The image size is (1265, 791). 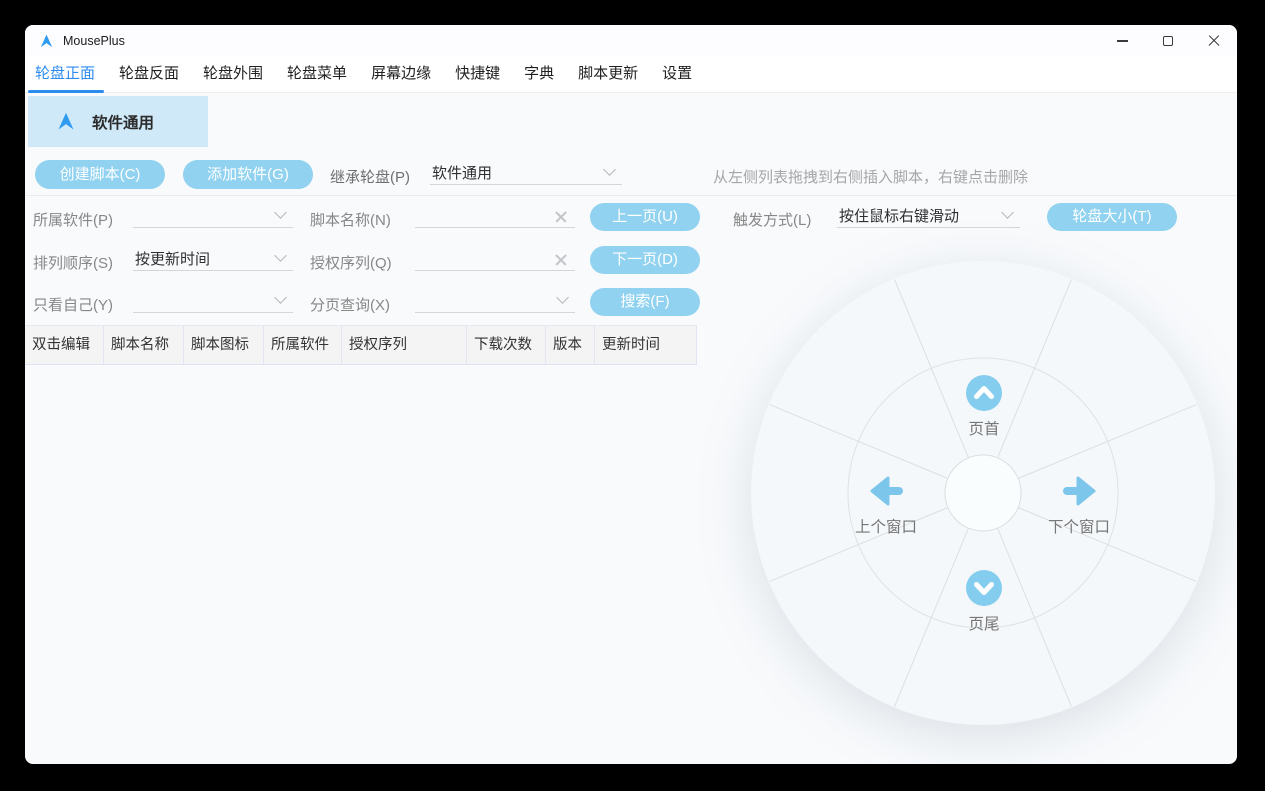 What do you see at coordinates (477, 75) in the screenshot?
I see `tab-hotkeys: 快捷键` at bounding box center [477, 75].